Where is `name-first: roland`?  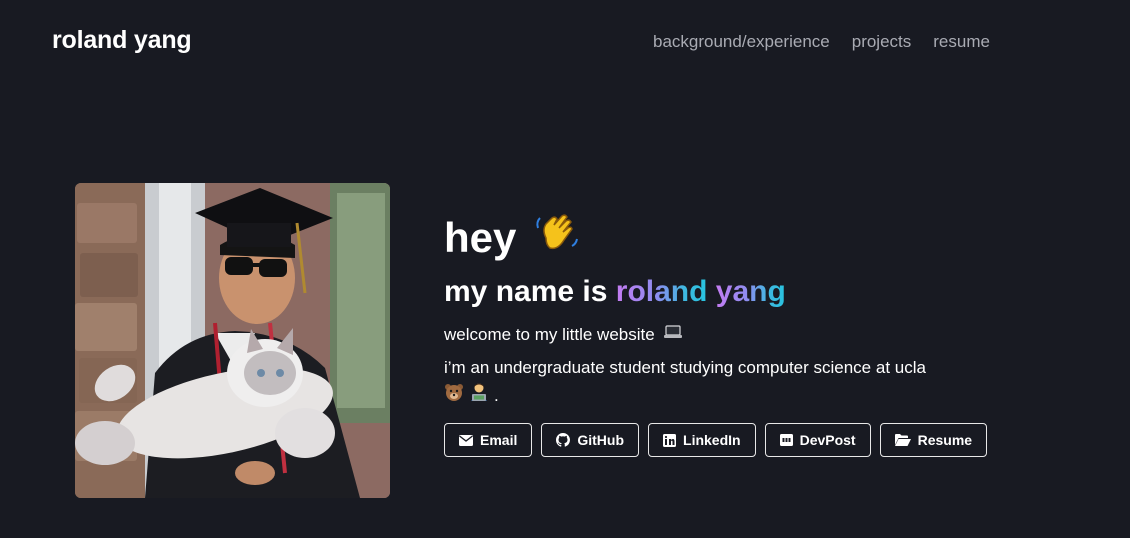
name-first: roland is located at coordinates (661, 291).